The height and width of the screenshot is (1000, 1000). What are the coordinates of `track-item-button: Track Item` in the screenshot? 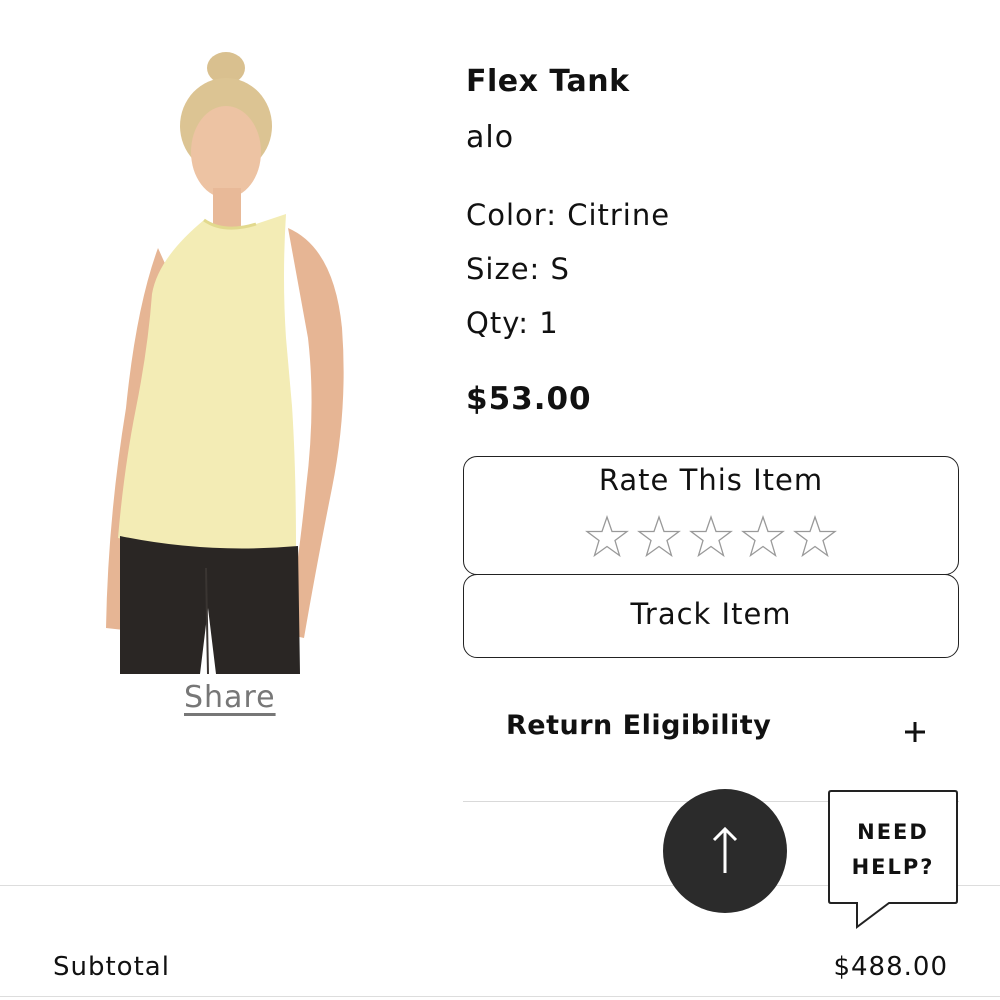 It's located at (711, 616).